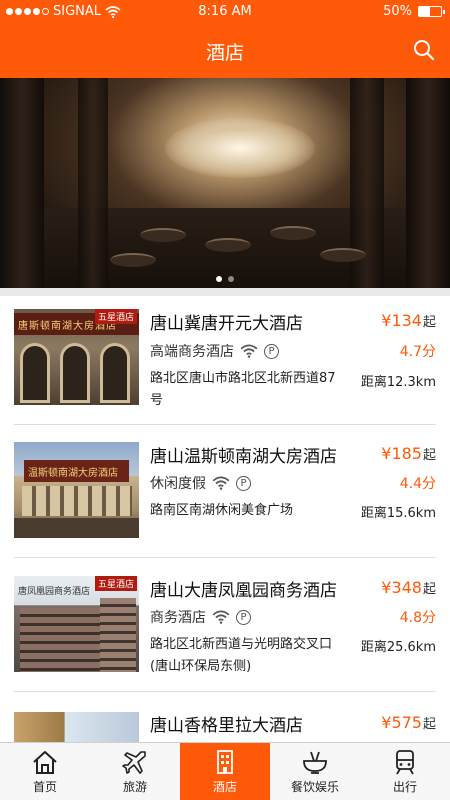 The width and height of the screenshot is (450, 800). I want to click on hotel-meta: 商务酒店 P, so click(200, 617).